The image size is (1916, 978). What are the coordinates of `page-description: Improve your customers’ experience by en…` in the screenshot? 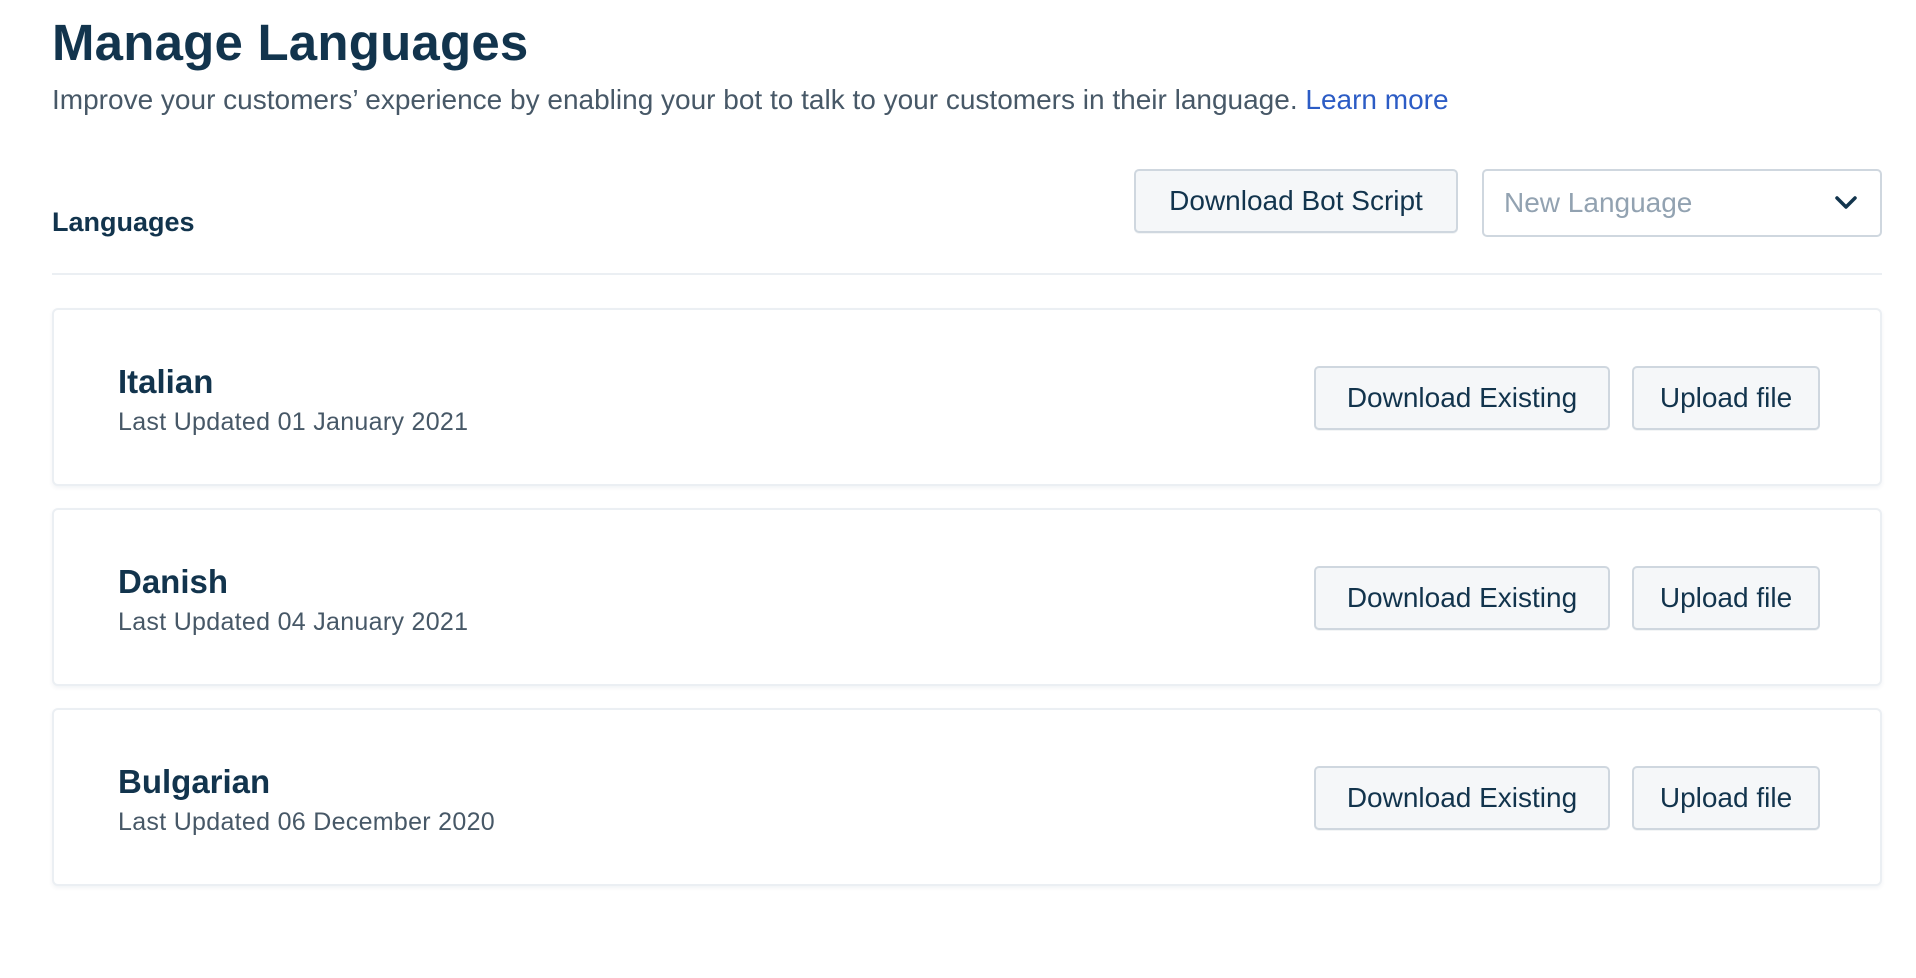 It's located at (750, 100).